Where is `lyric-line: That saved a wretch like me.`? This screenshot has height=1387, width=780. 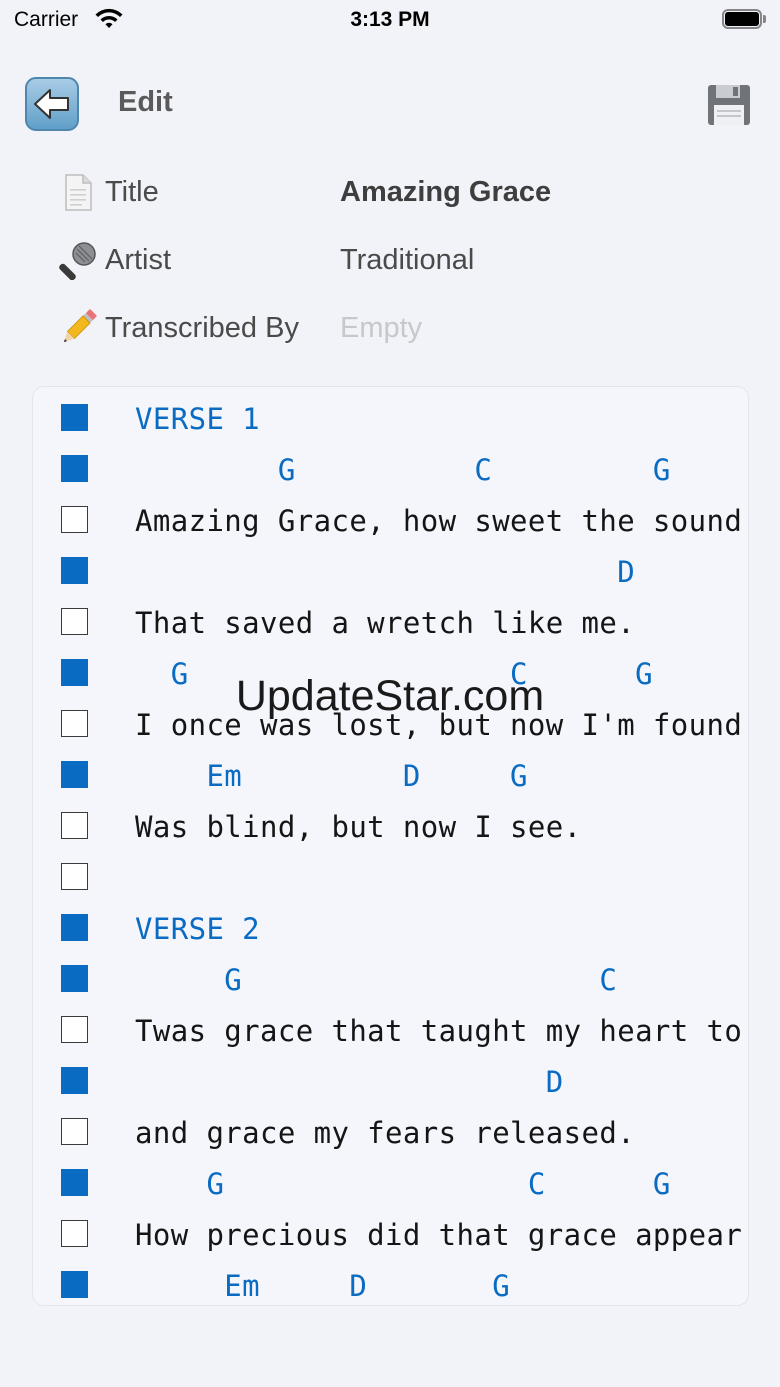 lyric-line: That saved a wretch like me. is located at coordinates (390, 622).